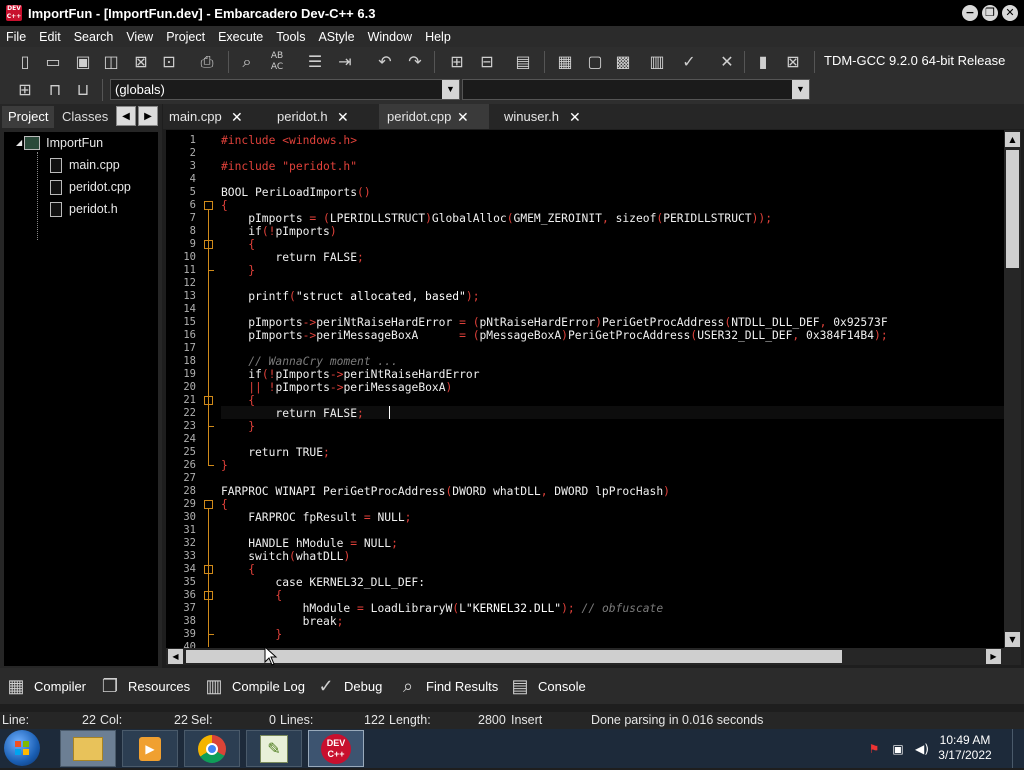  What do you see at coordinates (53, 62) in the screenshot?
I see `open-folder-icon: ▭` at bounding box center [53, 62].